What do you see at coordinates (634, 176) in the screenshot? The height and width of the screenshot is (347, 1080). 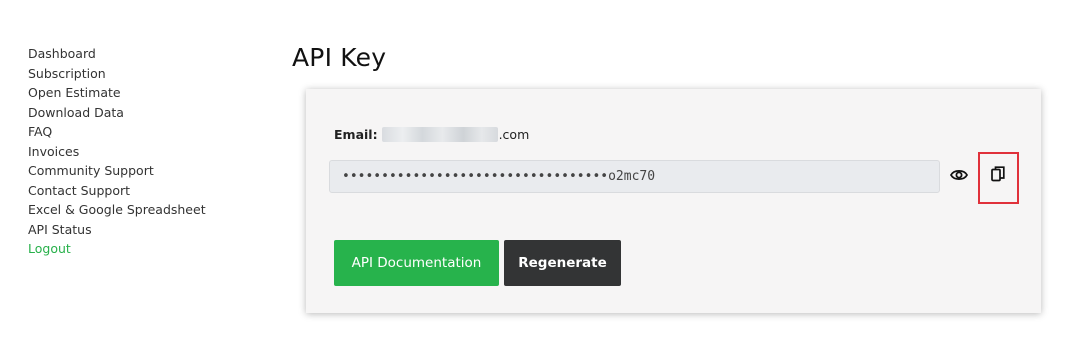 I see `api-key-field` at bounding box center [634, 176].